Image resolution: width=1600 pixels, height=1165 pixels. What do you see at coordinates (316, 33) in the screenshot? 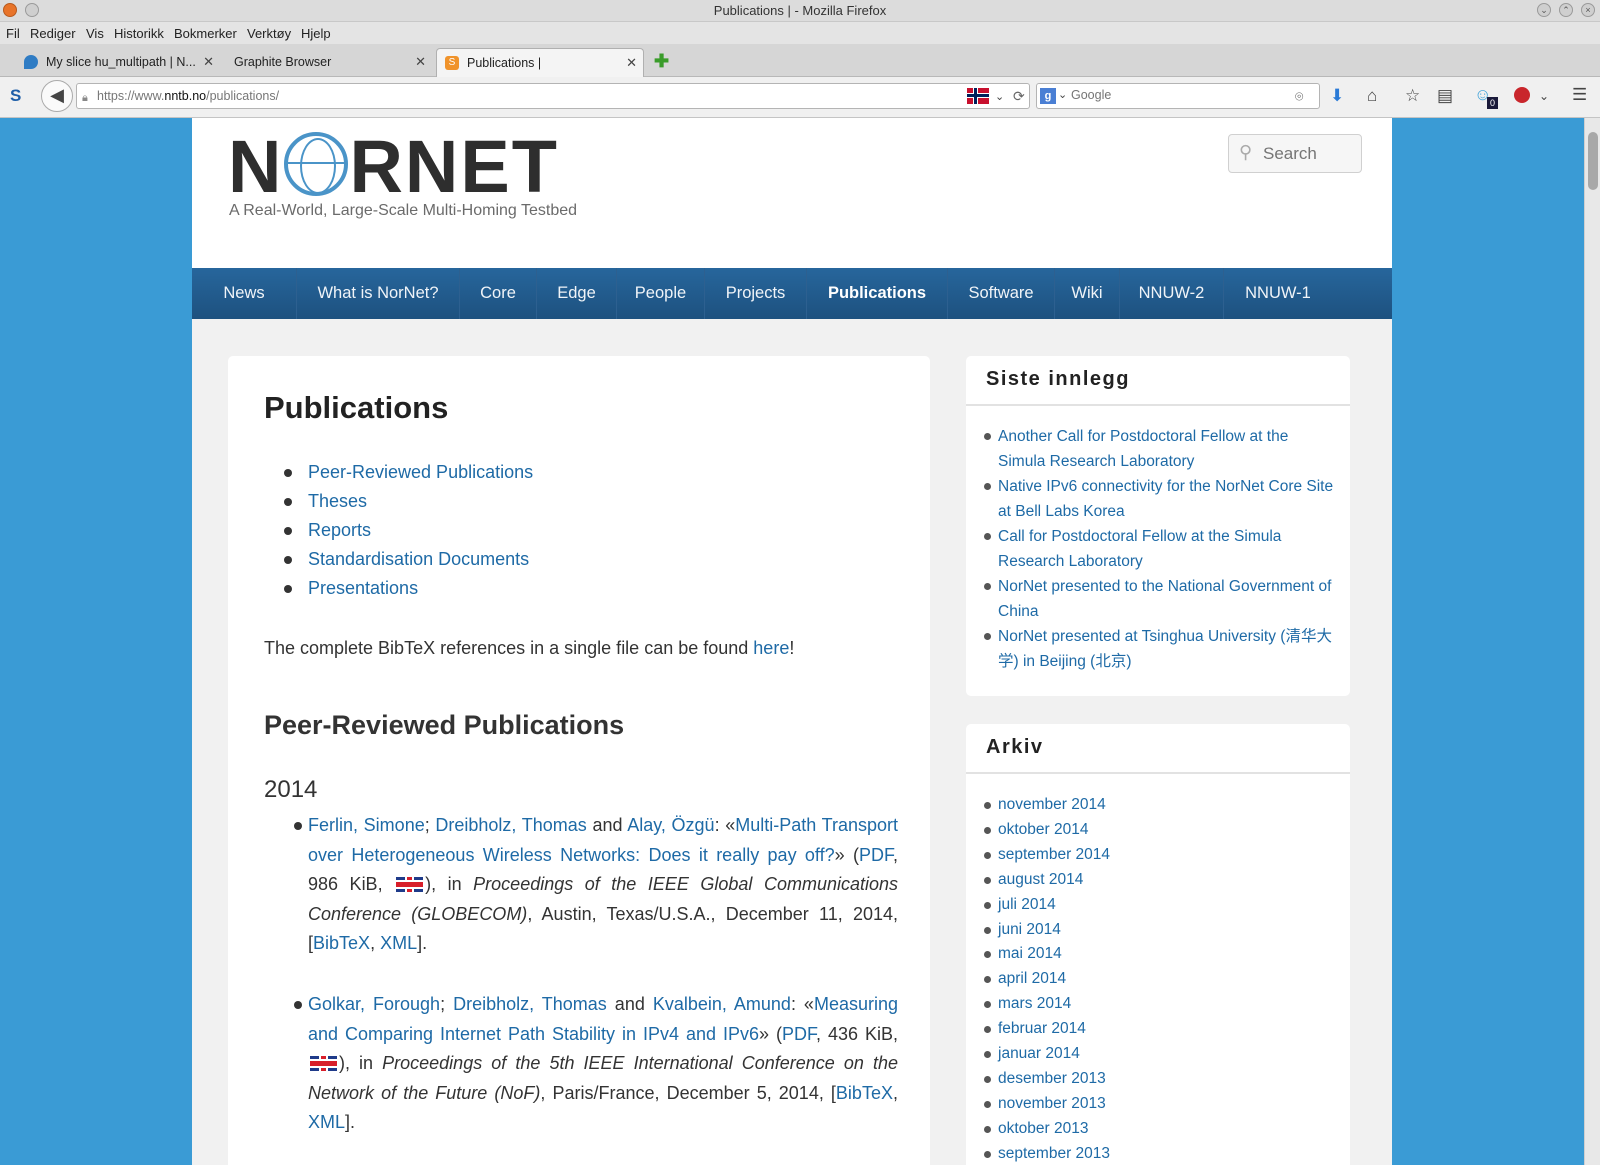
I see `menu-help: Hjelp` at bounding box center [316, 33].